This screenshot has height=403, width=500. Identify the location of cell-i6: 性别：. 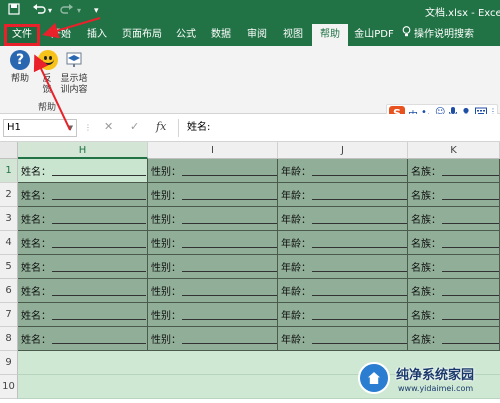
(213, 291).